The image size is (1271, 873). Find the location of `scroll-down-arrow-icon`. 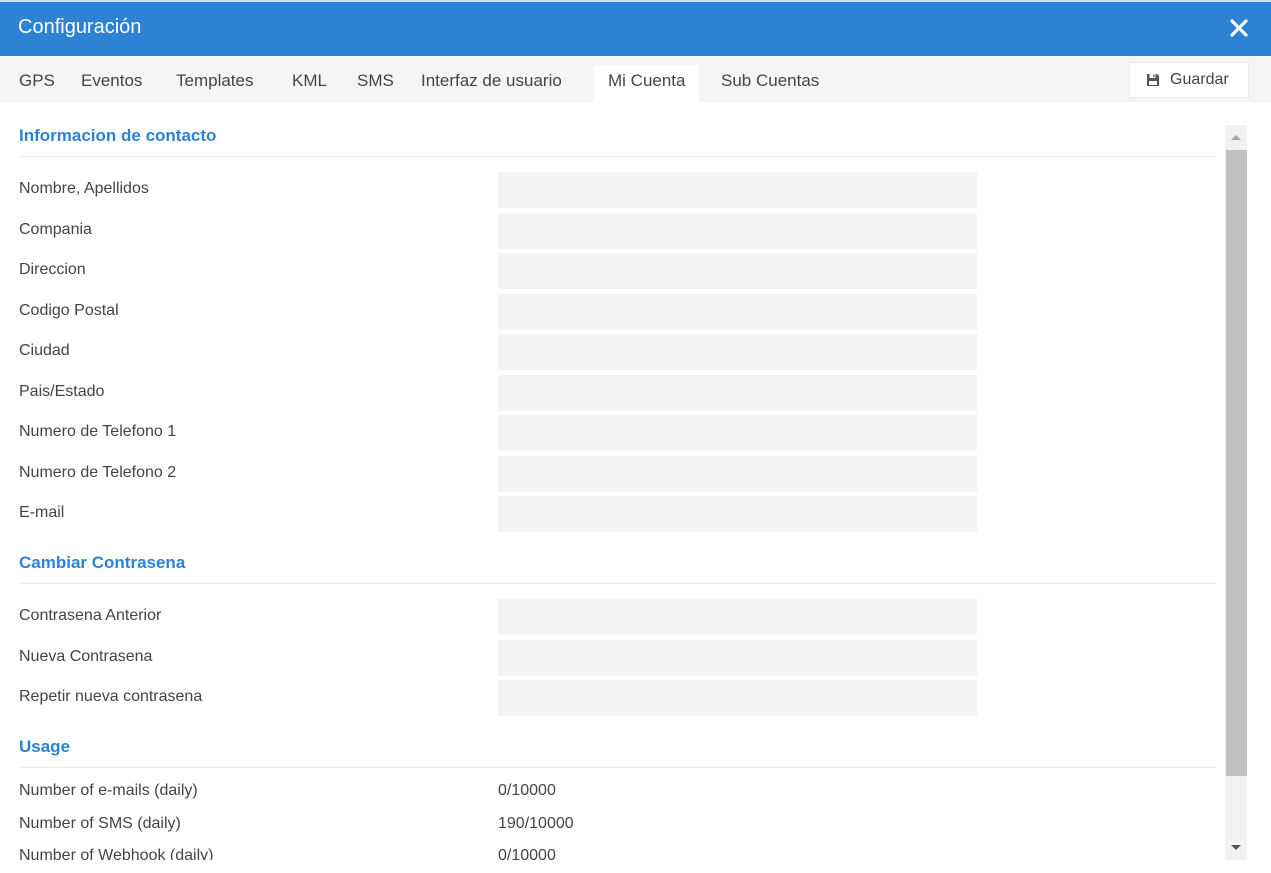

scroll-down-arrow-icon is located at coordinates (1236, 848).